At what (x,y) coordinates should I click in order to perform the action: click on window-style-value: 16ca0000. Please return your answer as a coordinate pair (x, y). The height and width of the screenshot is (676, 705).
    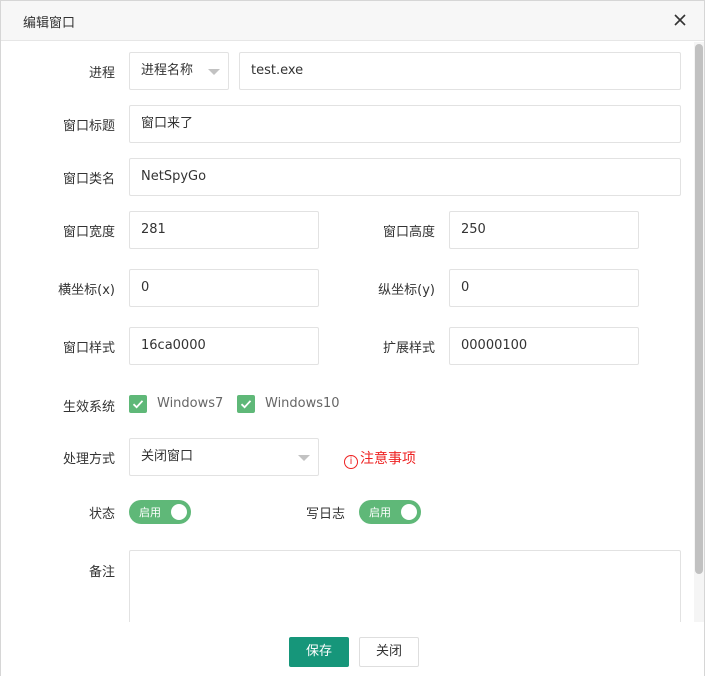
    Looking at the image, I should click on (173, 345).